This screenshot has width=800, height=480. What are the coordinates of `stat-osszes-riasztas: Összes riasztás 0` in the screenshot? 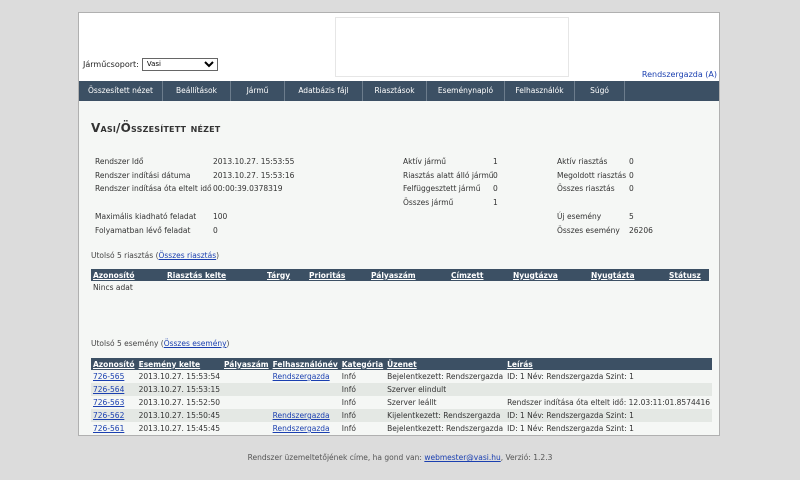 It's located at (595, 188).